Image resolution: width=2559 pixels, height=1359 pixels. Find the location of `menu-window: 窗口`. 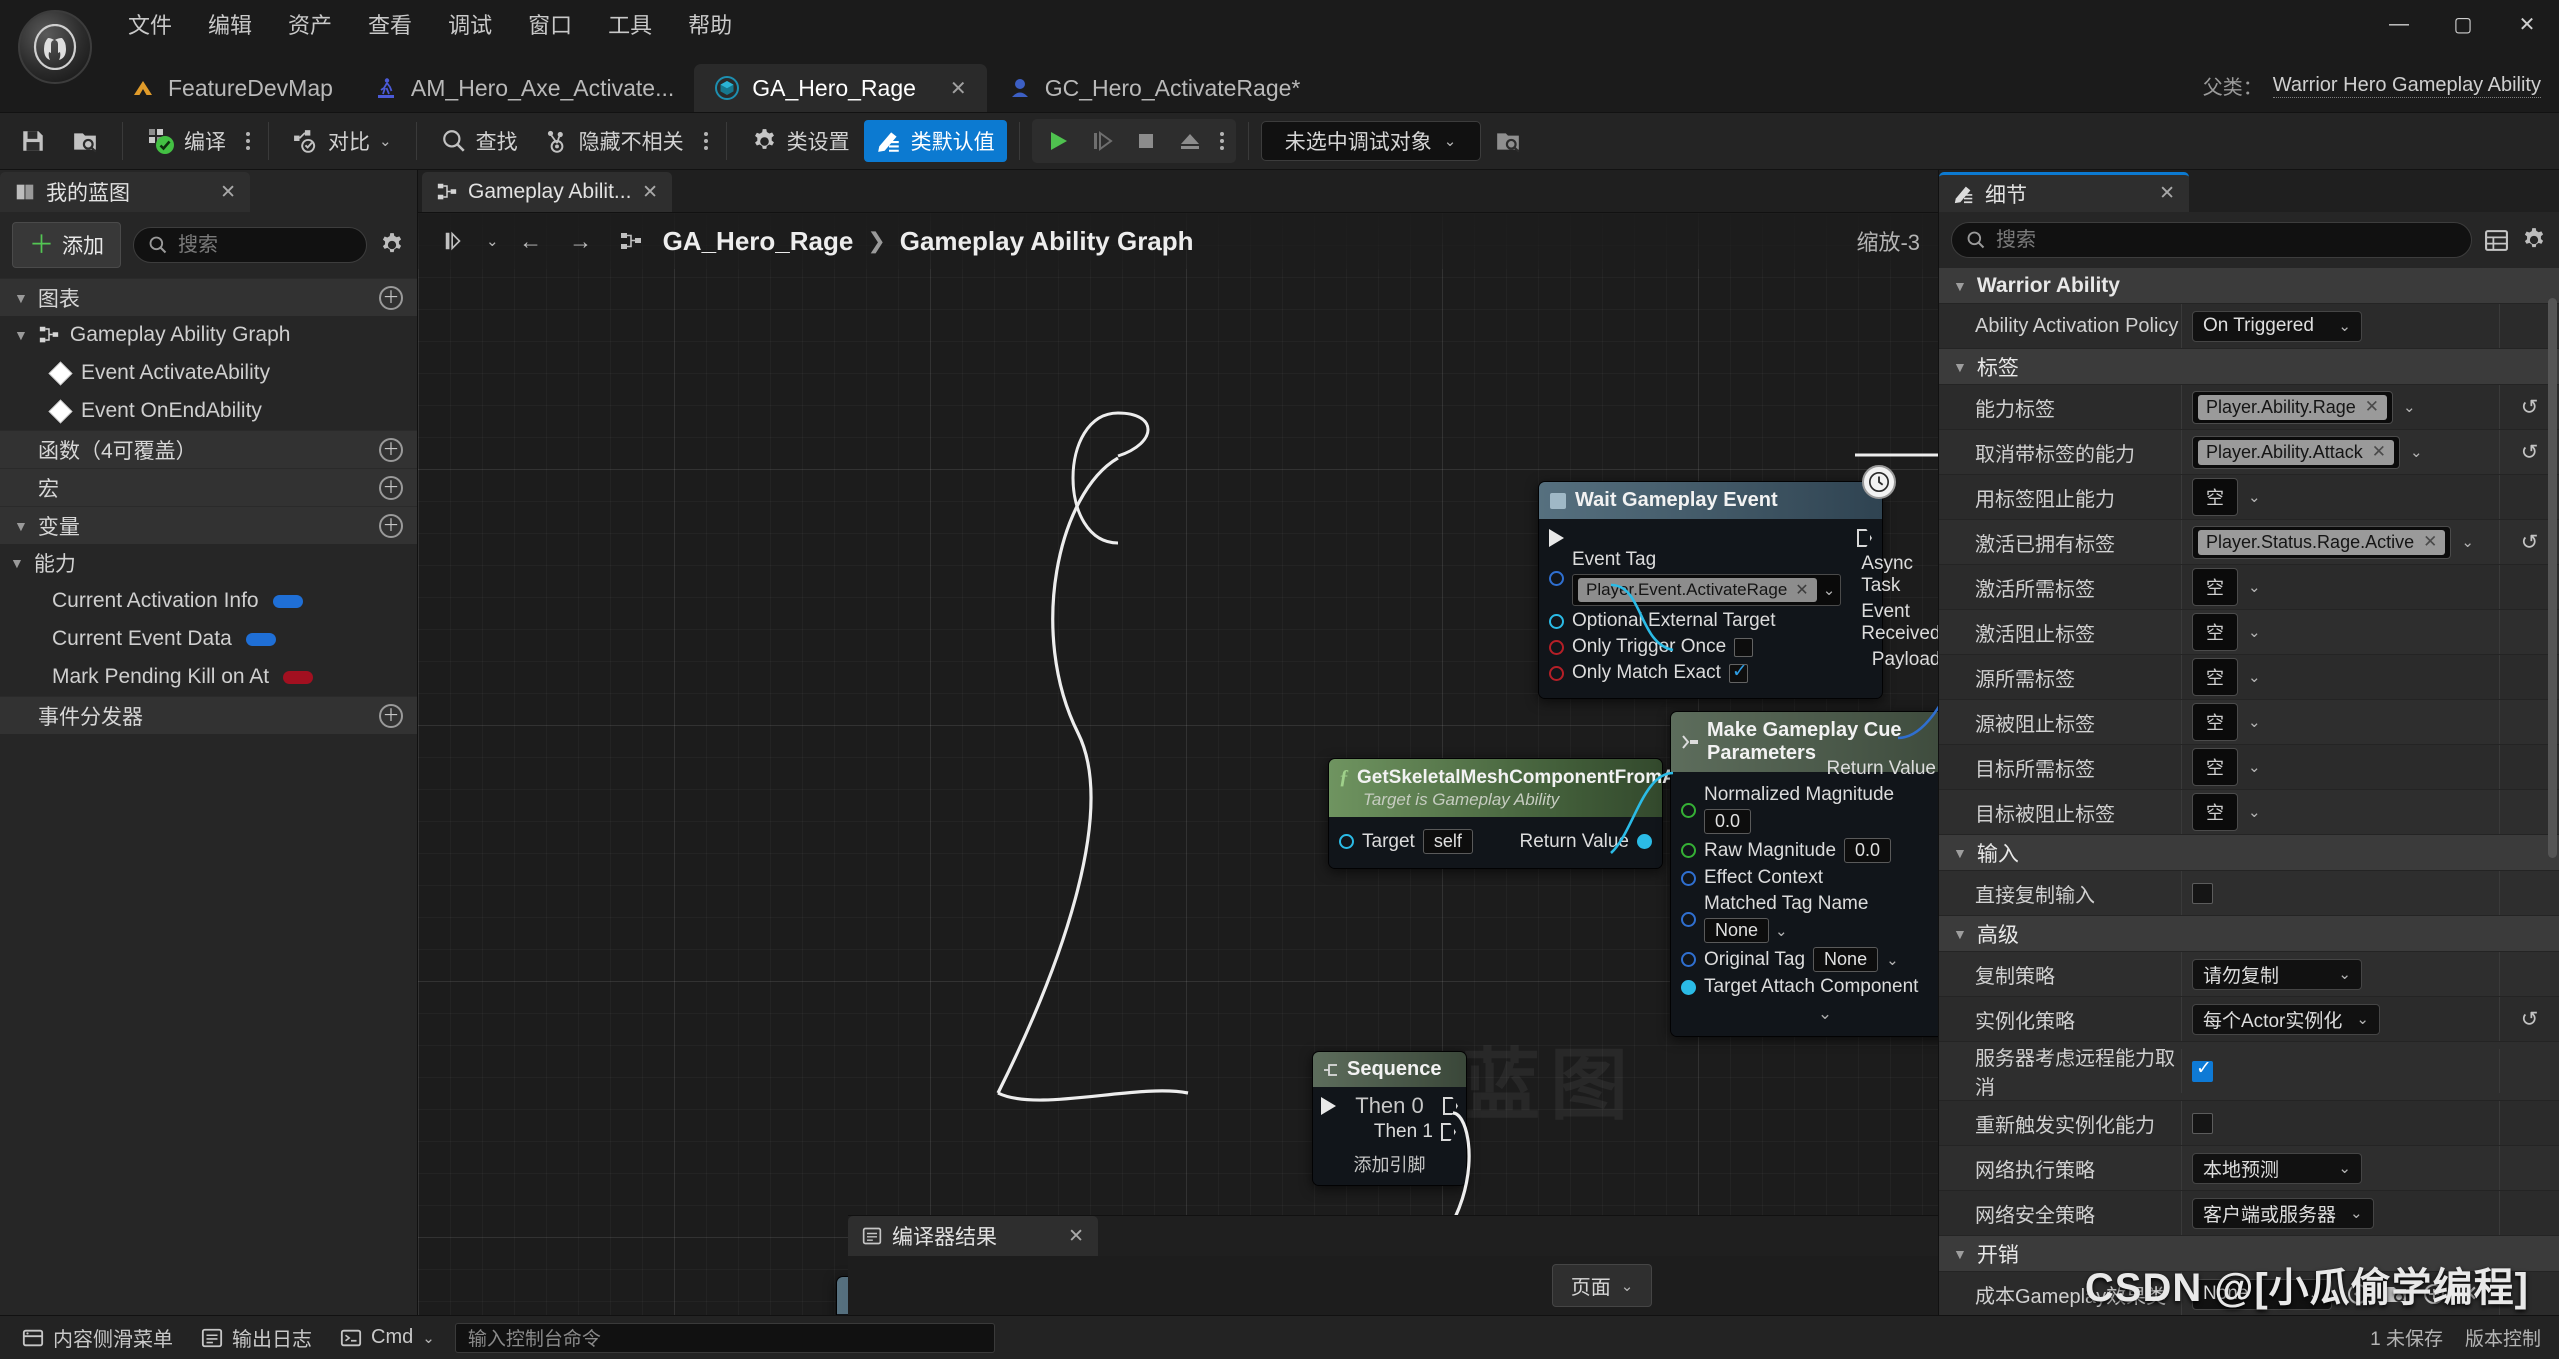

menu-window: 窗口 is located at coordinates (550, 24).